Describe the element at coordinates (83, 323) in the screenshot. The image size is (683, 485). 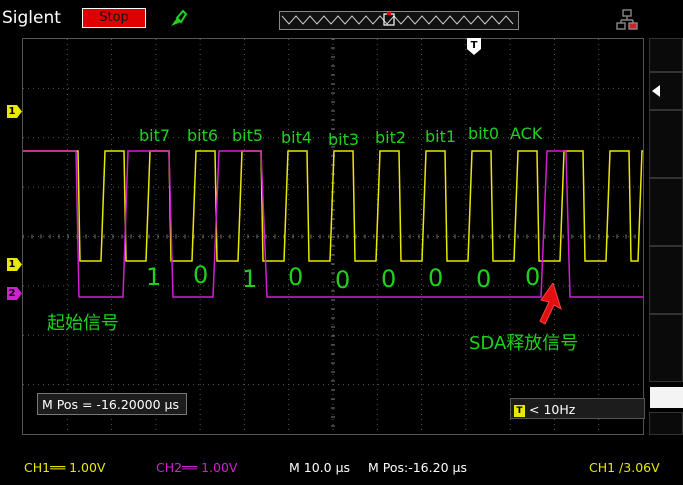
I see `start-signal-label: 起始信号` at that location.